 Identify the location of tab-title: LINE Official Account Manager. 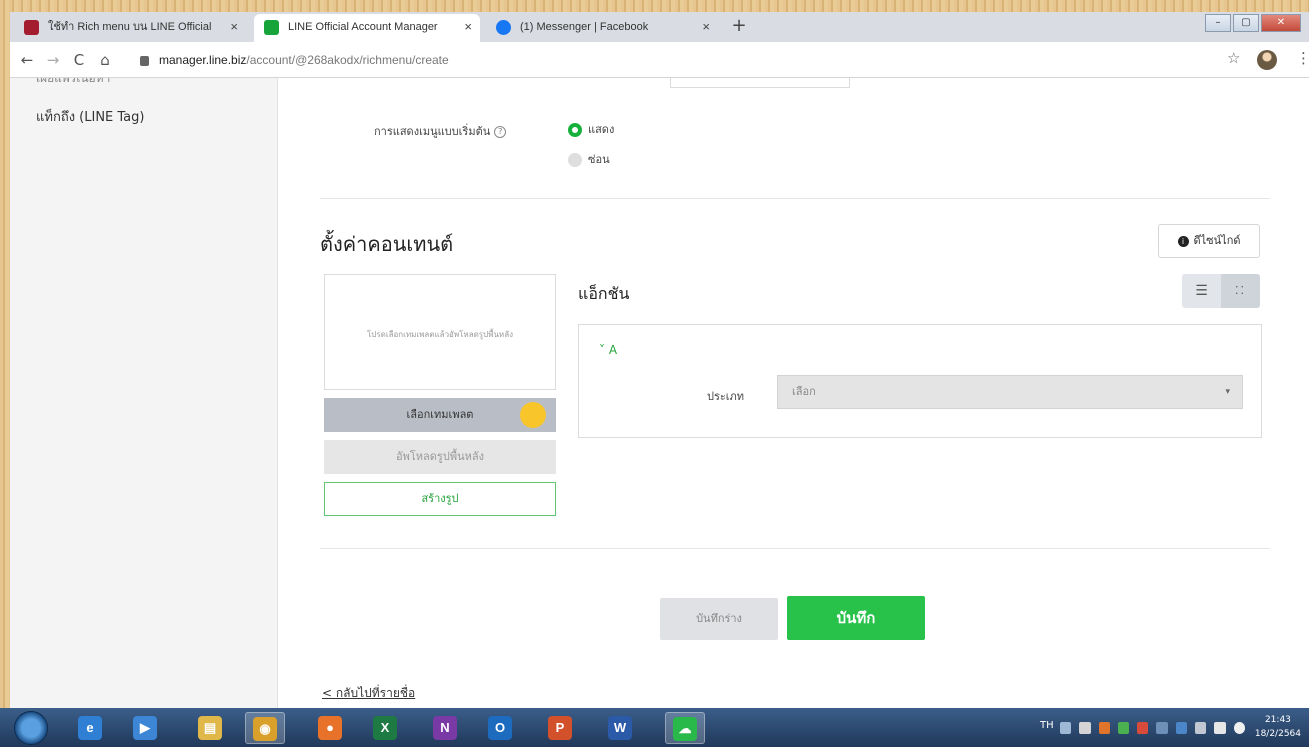
(363, 27).